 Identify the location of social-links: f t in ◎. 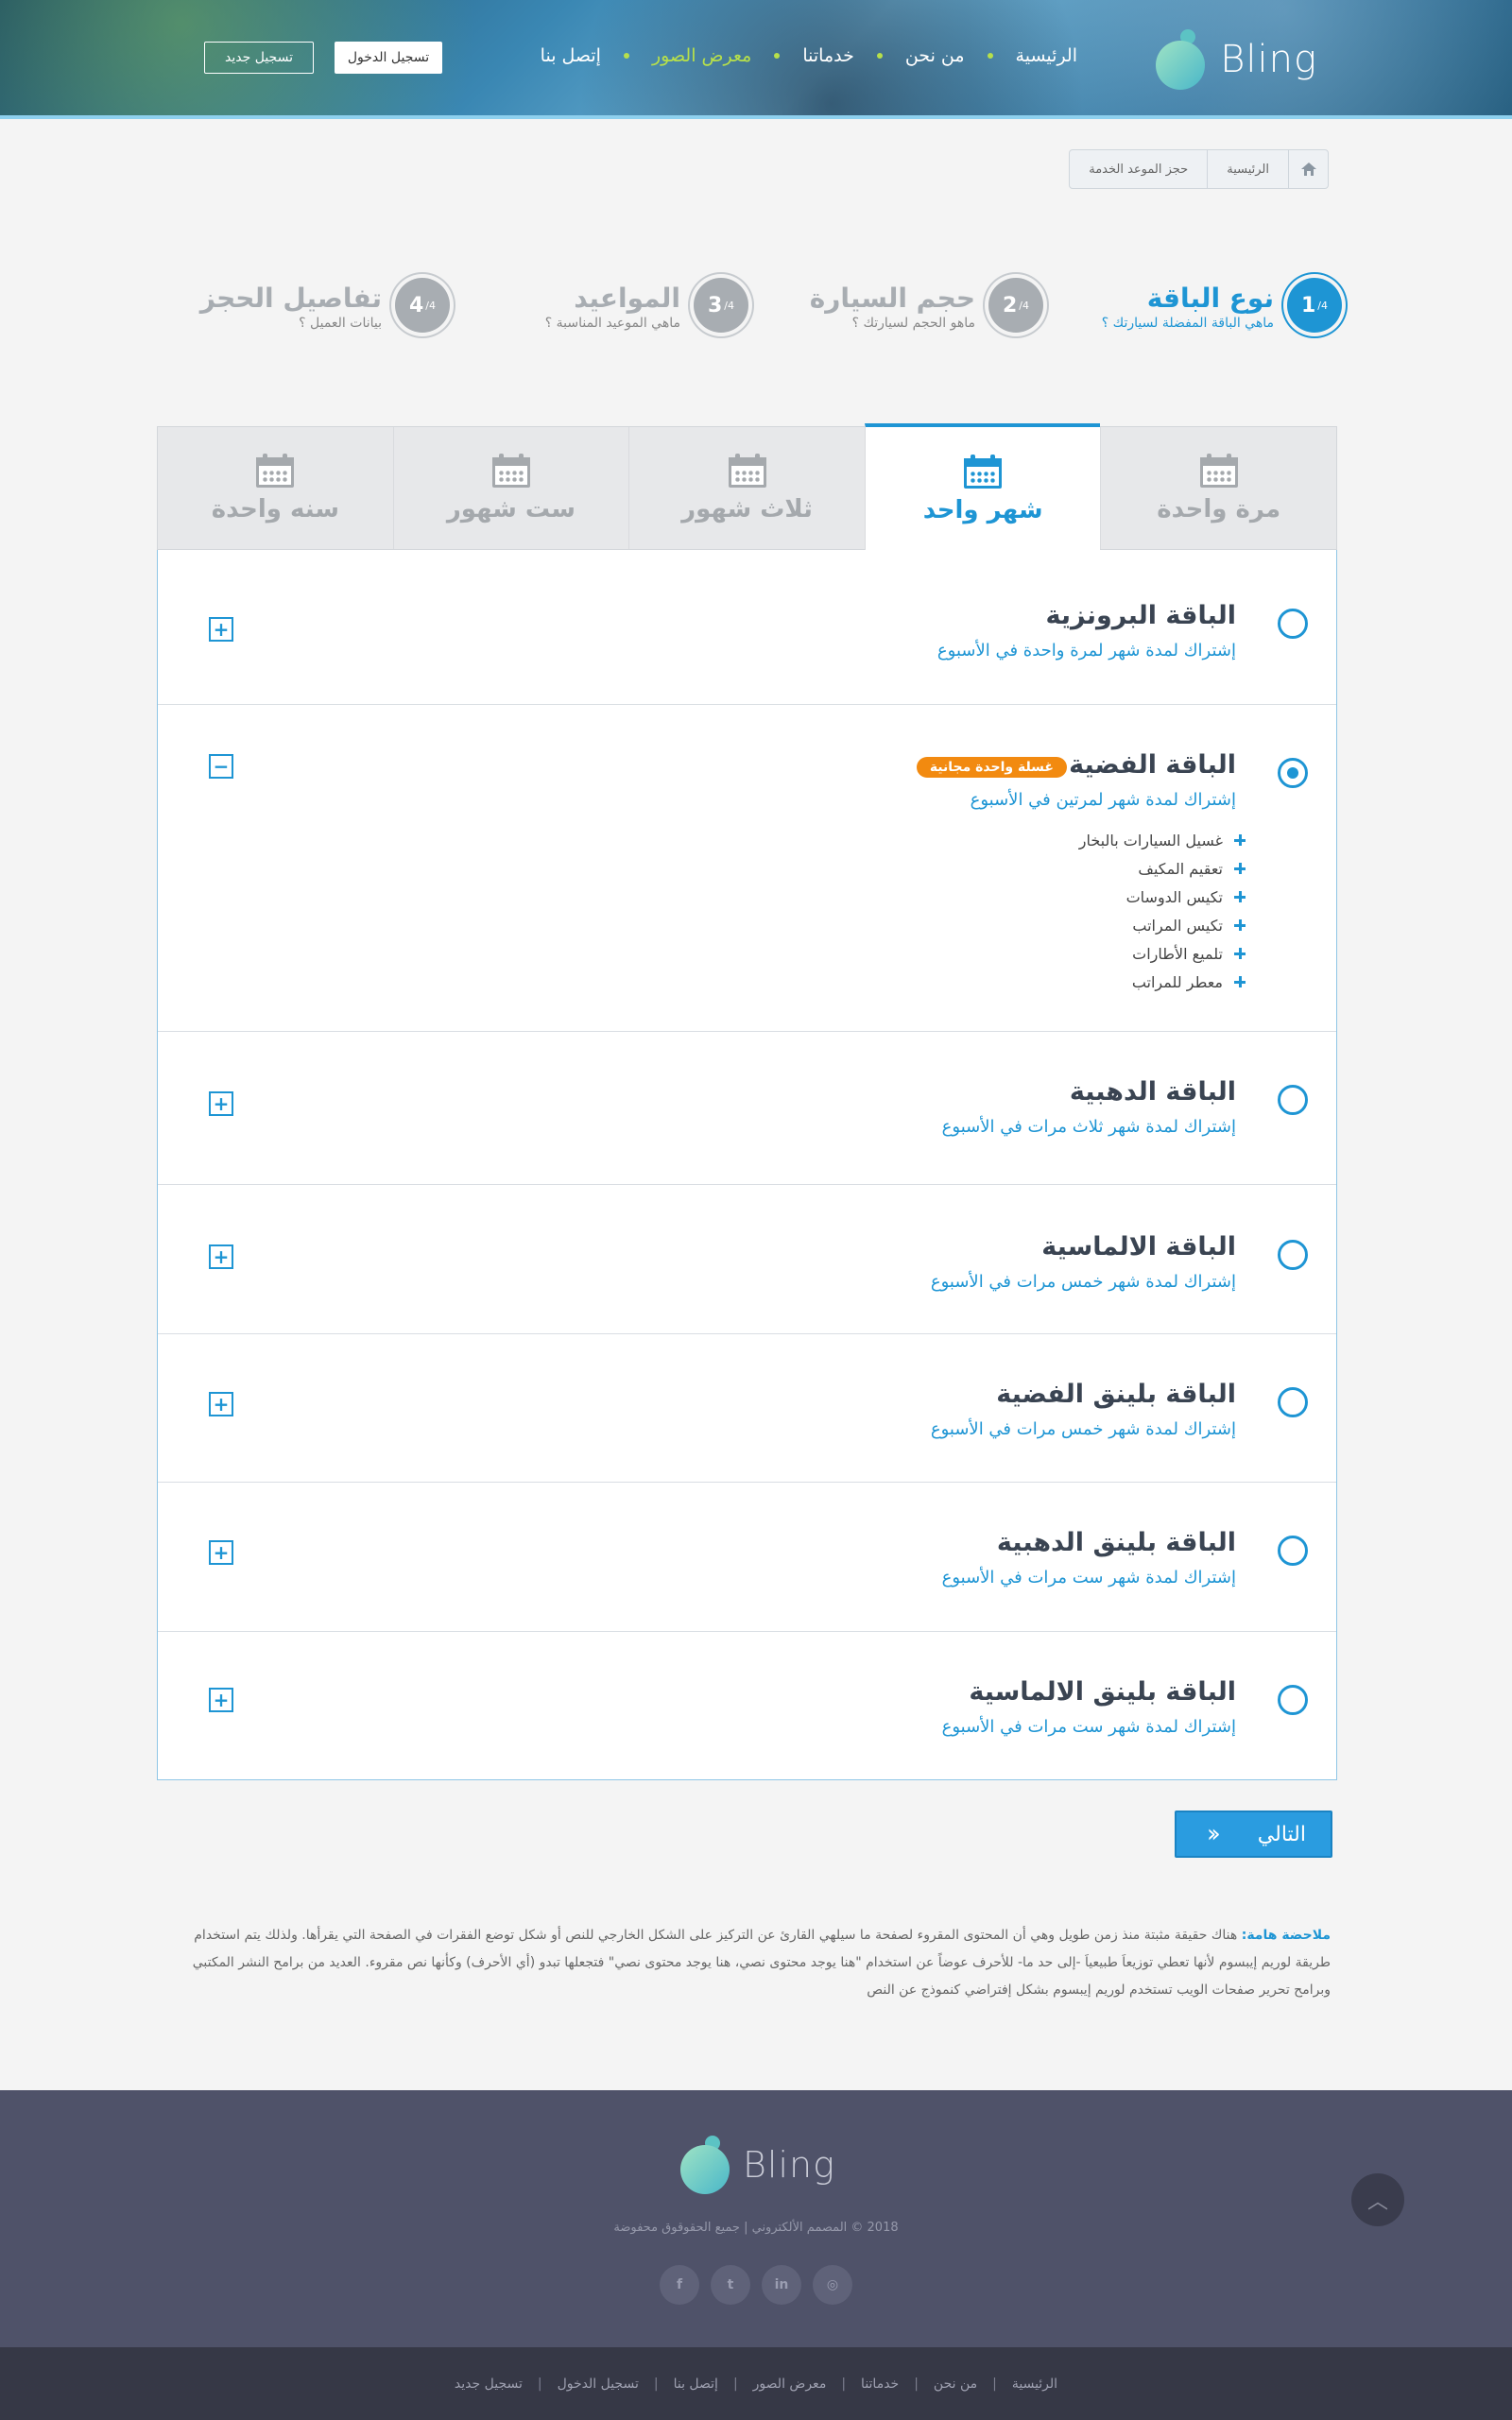
(756, 2285).